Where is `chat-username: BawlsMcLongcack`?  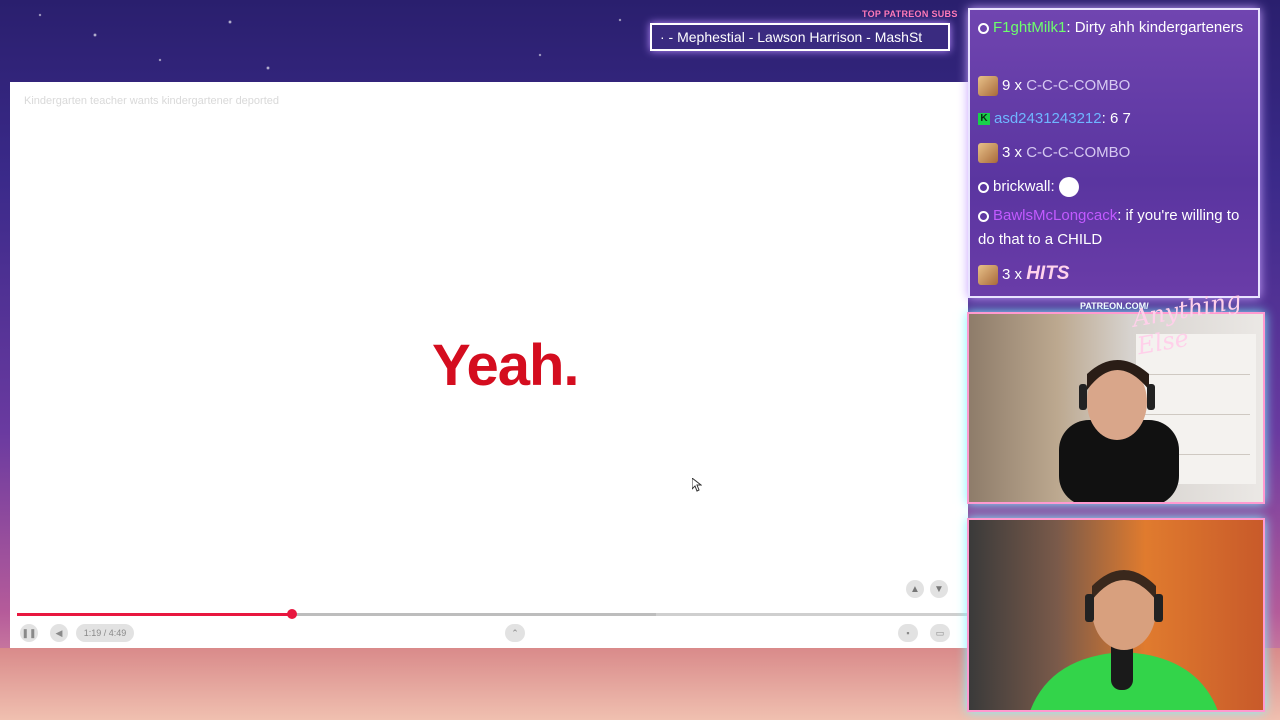
chat-username: BawlsMcLongcack is located at coordinates (1055, 215).